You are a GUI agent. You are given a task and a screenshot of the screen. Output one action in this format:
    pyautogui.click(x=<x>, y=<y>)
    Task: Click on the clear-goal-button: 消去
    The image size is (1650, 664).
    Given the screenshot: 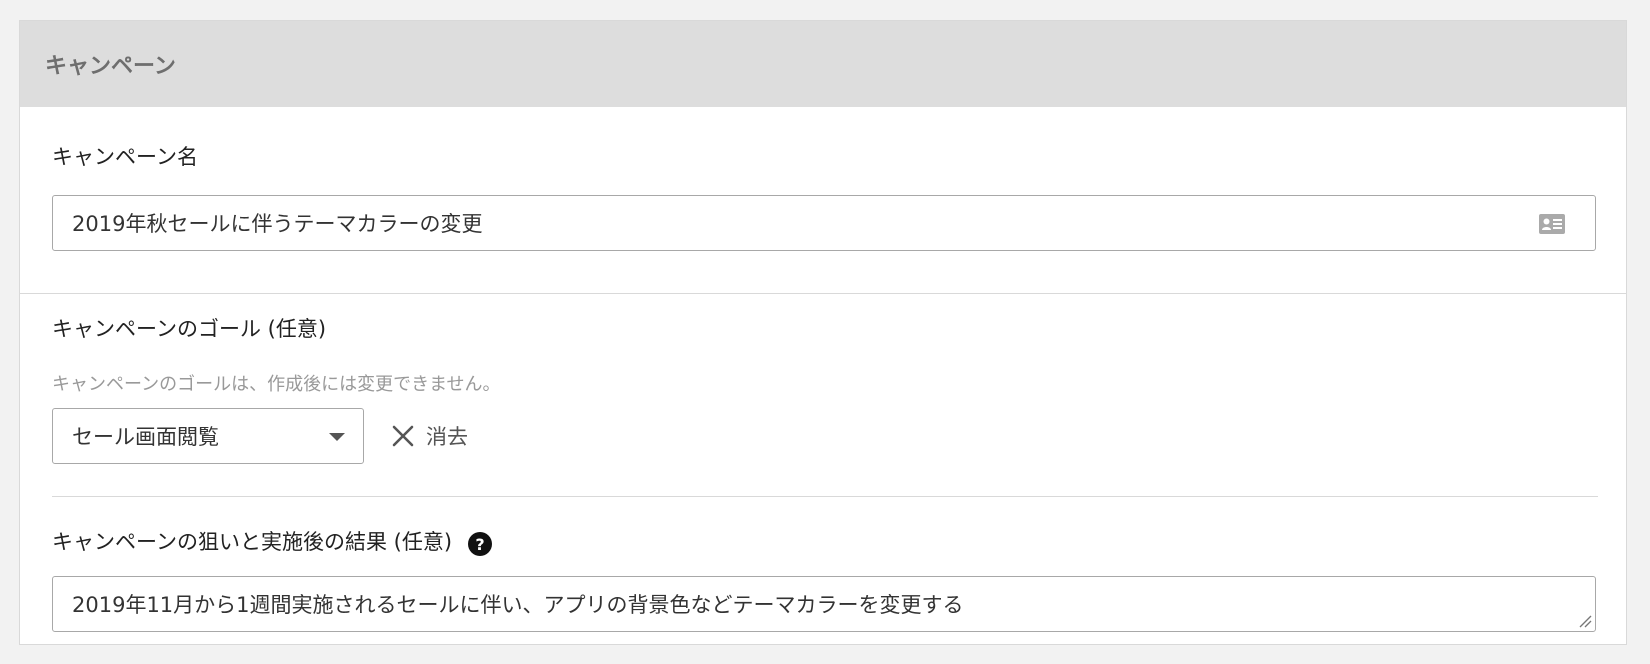 What is the action you would take?
    pyautogui.click(x=430, y=436)
    